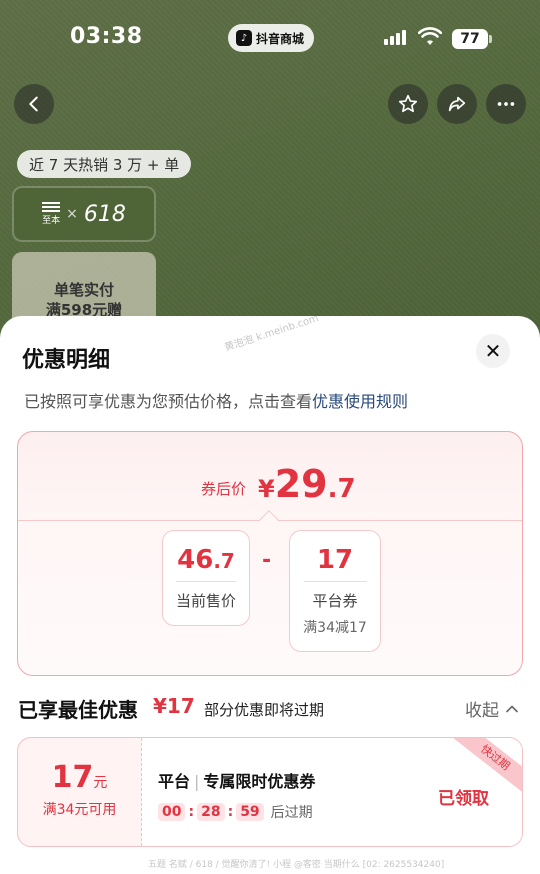 The width and height of the screenshot is (540, 874). I want to click on status-time: 03:38, so click(106, 36).